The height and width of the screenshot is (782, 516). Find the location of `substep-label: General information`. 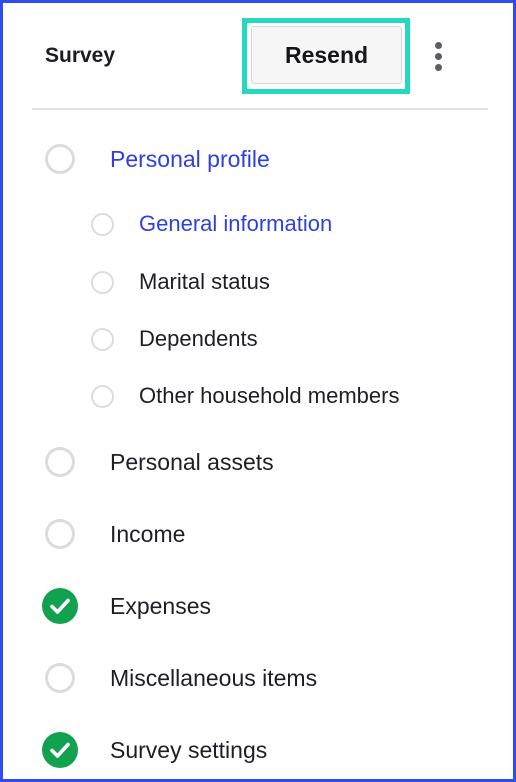

substep-label: General information is located at coordinates (236, 223).